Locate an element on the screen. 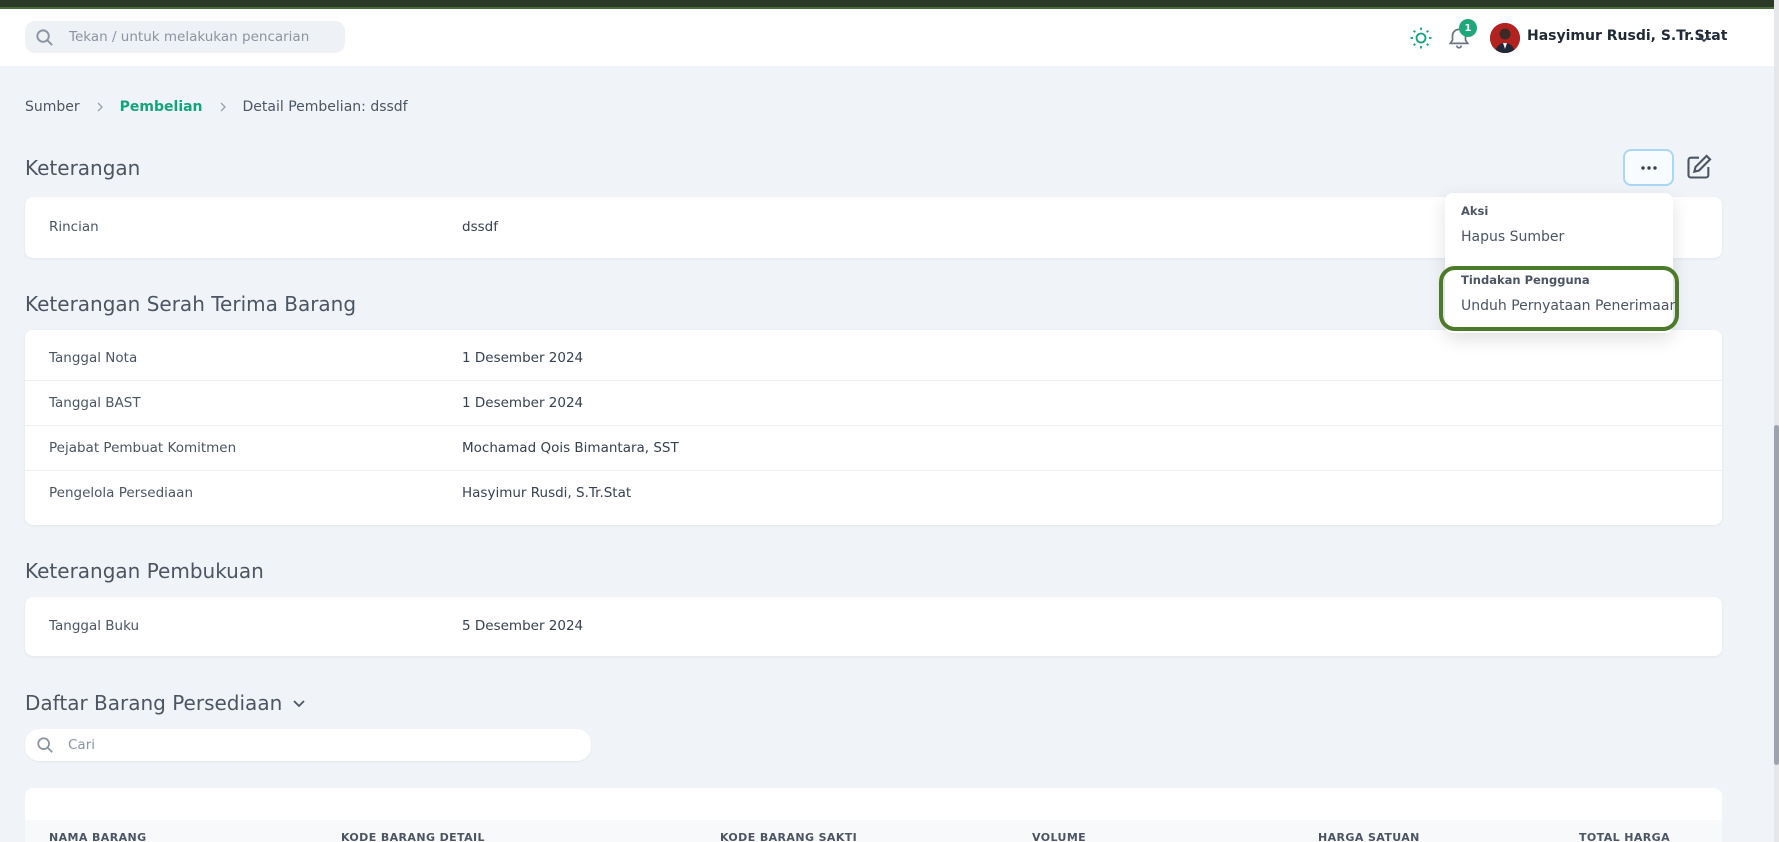  notification-badge: 1 is located at coordinates (1468, 28).